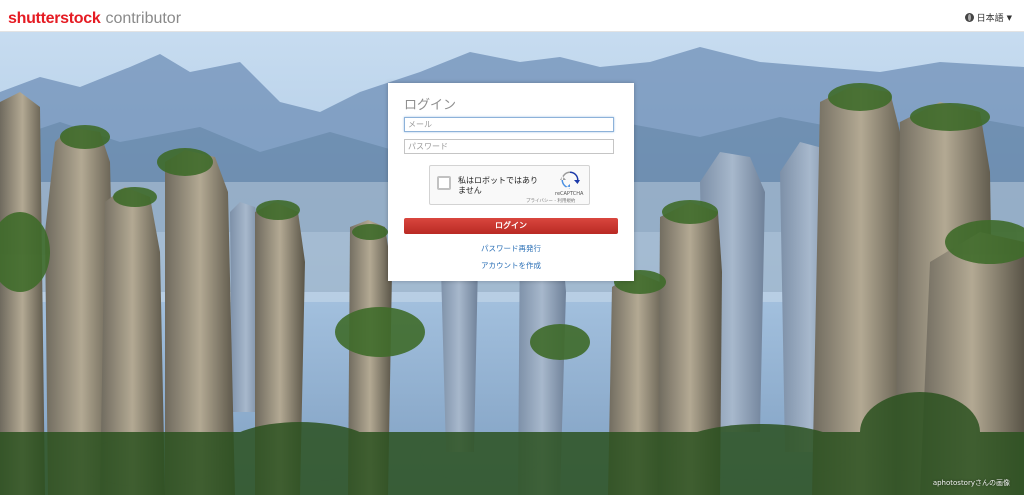 The width and height of the screenshot is (1024, 495). What do you see at coordinates (509, 146) in the screenshot?
I see `password-input: パスワード` at bounding box center [509, 146].